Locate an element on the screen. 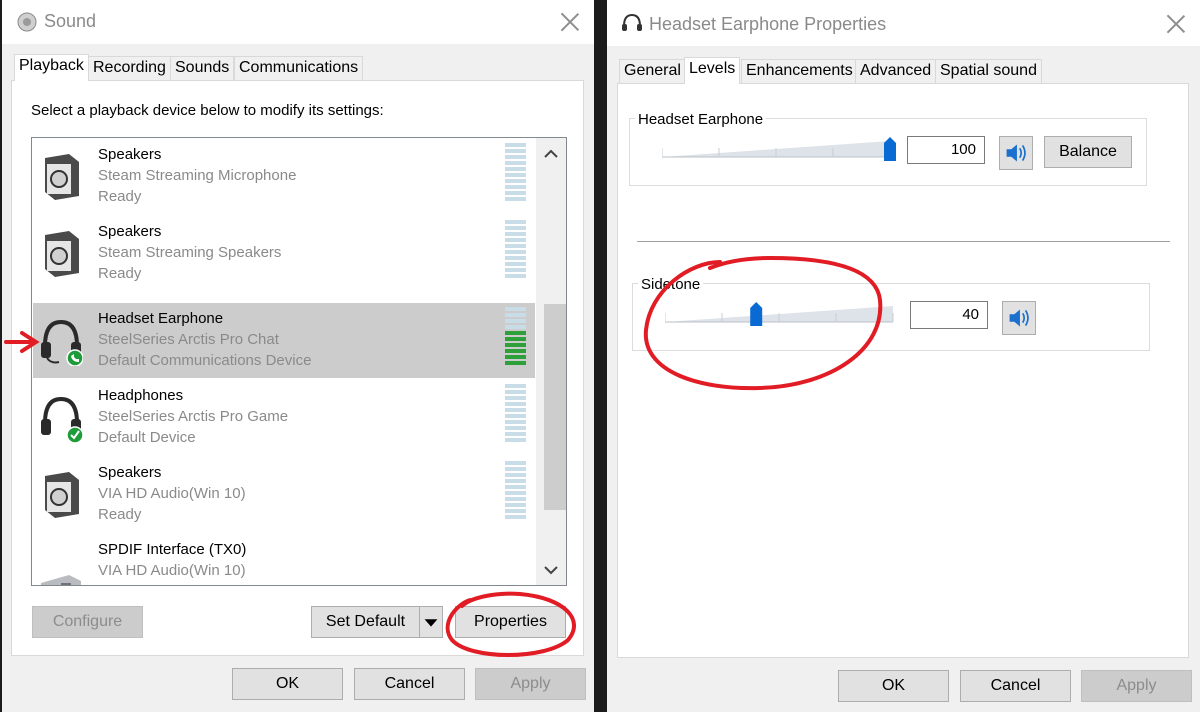 This screenshot has height=712, width=1200. window-title: Sound is located at coordinates (70, 21).